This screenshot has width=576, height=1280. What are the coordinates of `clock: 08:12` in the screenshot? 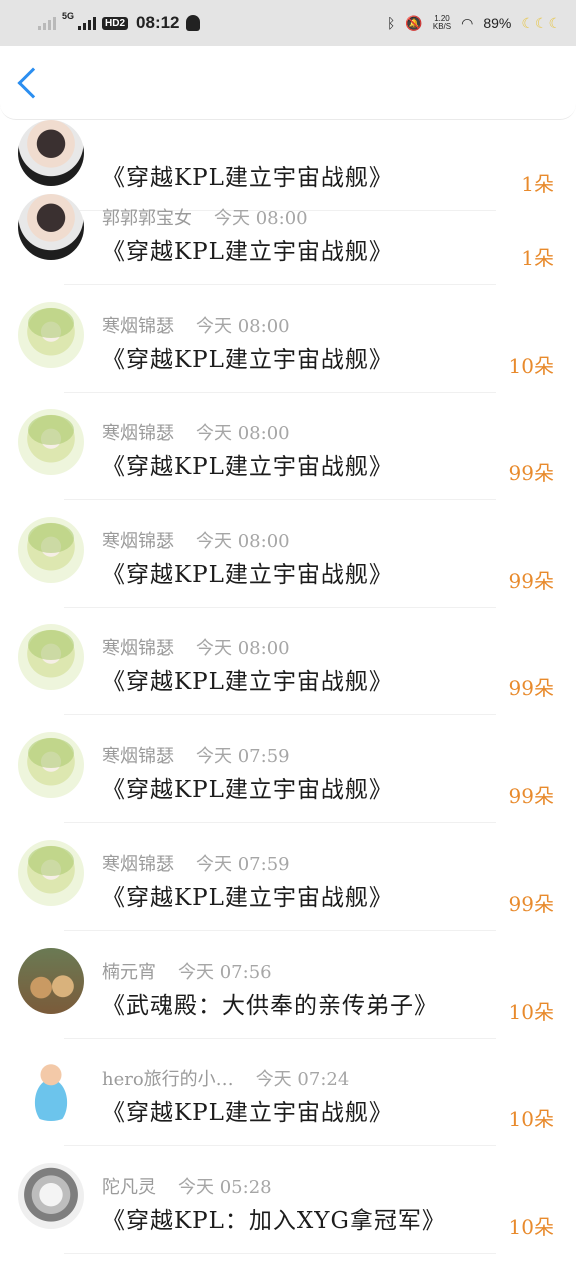 It's located at (158, 22).